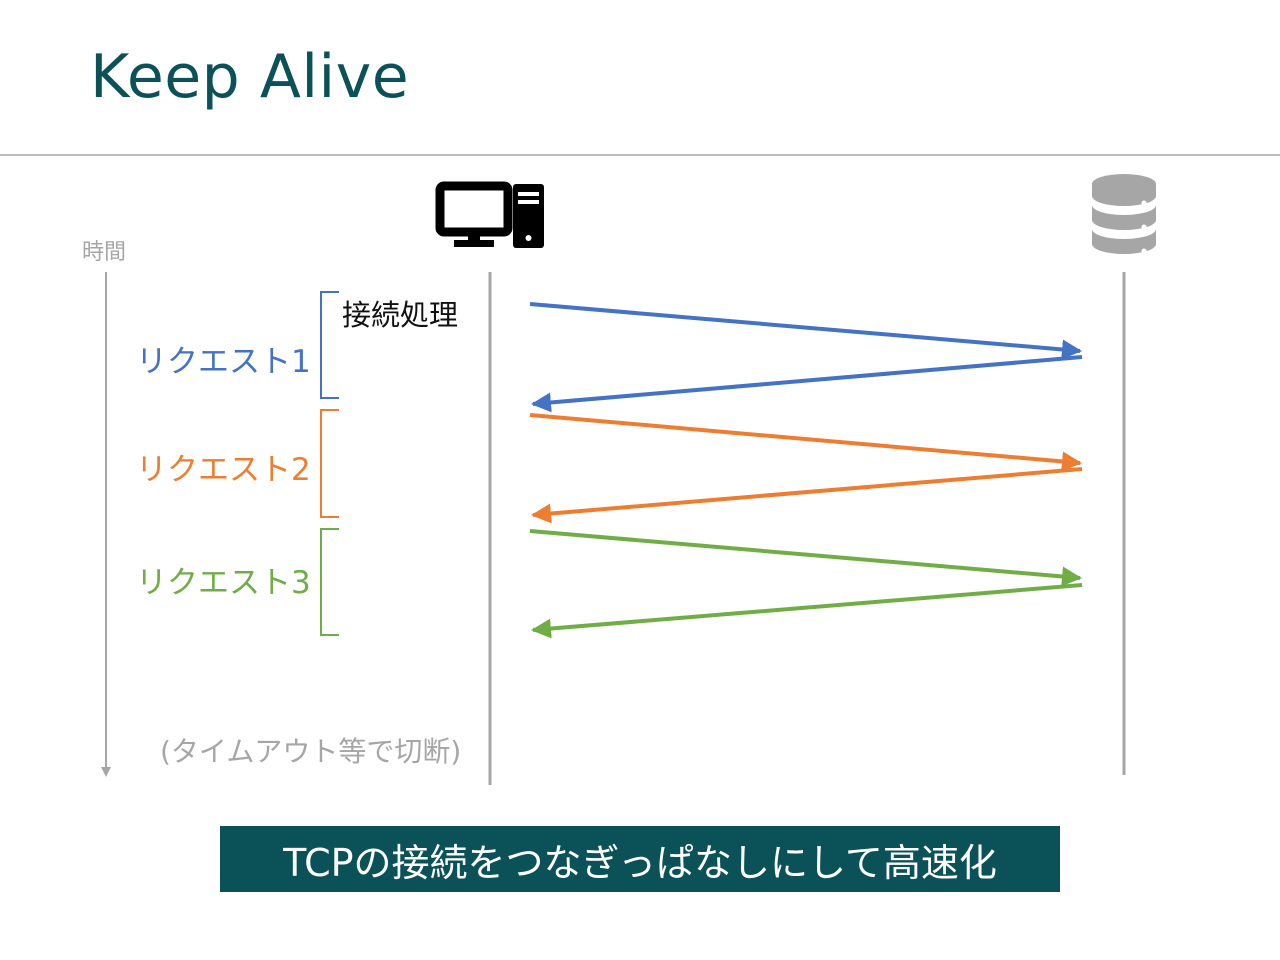  I want to click on request-3-send-arrow, so click(805, 558).